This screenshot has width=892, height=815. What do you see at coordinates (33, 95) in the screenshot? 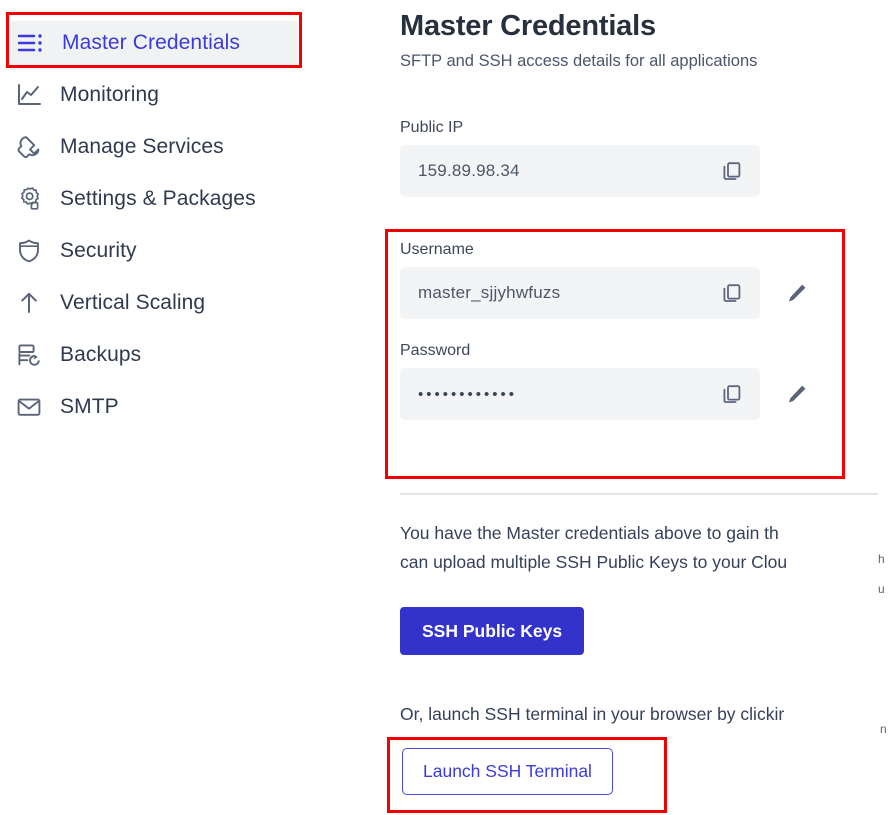
I see `chart-line-icon` at bounding box center [33, 95].